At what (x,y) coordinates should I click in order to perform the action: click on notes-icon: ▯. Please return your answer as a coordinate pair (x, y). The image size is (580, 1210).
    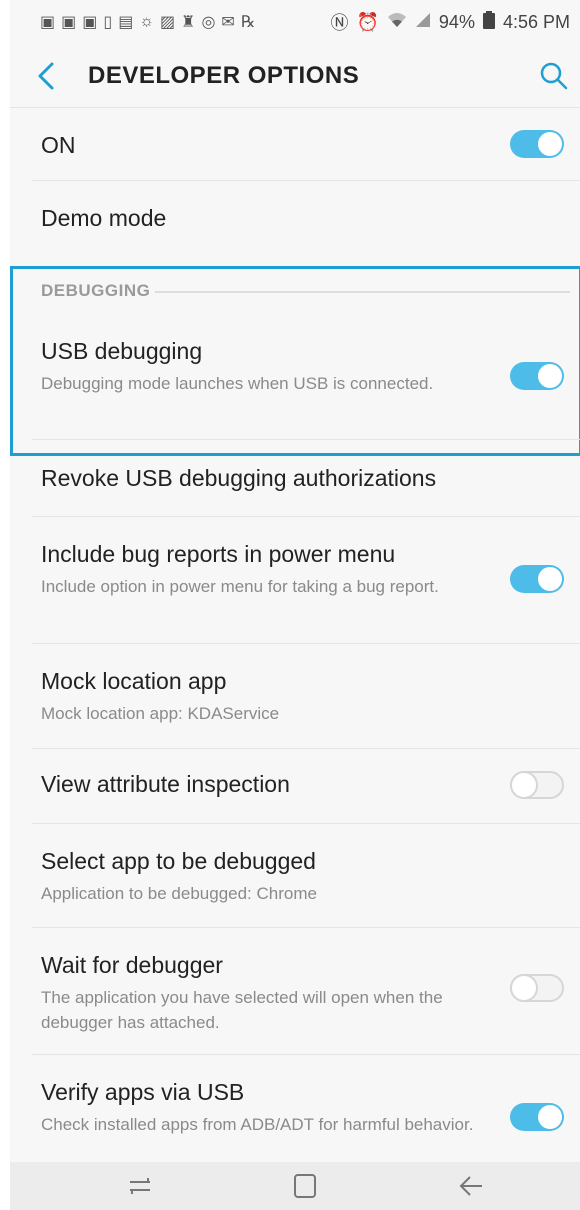
    Looking at the image, I should click on (108, 22).